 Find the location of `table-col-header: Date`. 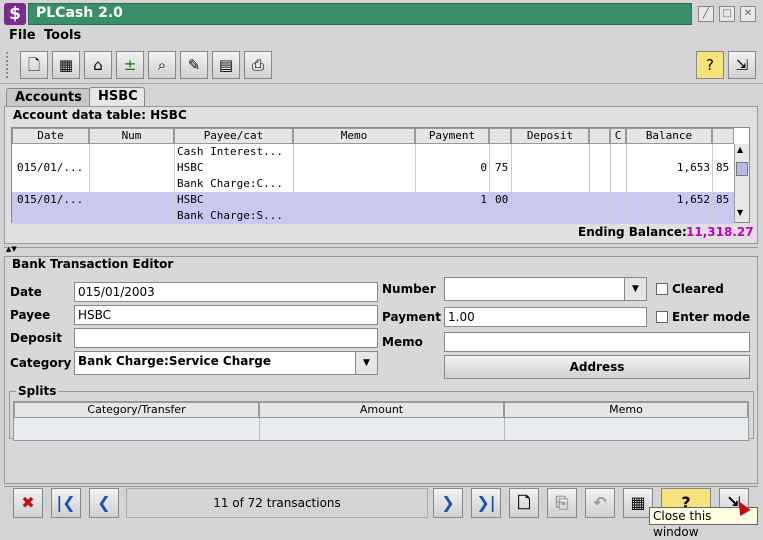

table-col-header: Date is located at coordinates (50, 136).